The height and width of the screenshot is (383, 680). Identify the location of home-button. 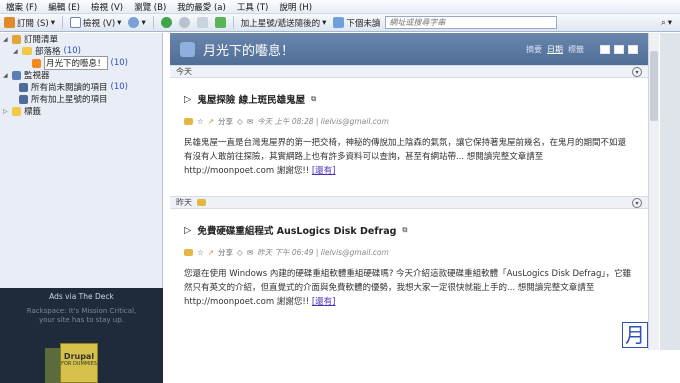
(220, 22).